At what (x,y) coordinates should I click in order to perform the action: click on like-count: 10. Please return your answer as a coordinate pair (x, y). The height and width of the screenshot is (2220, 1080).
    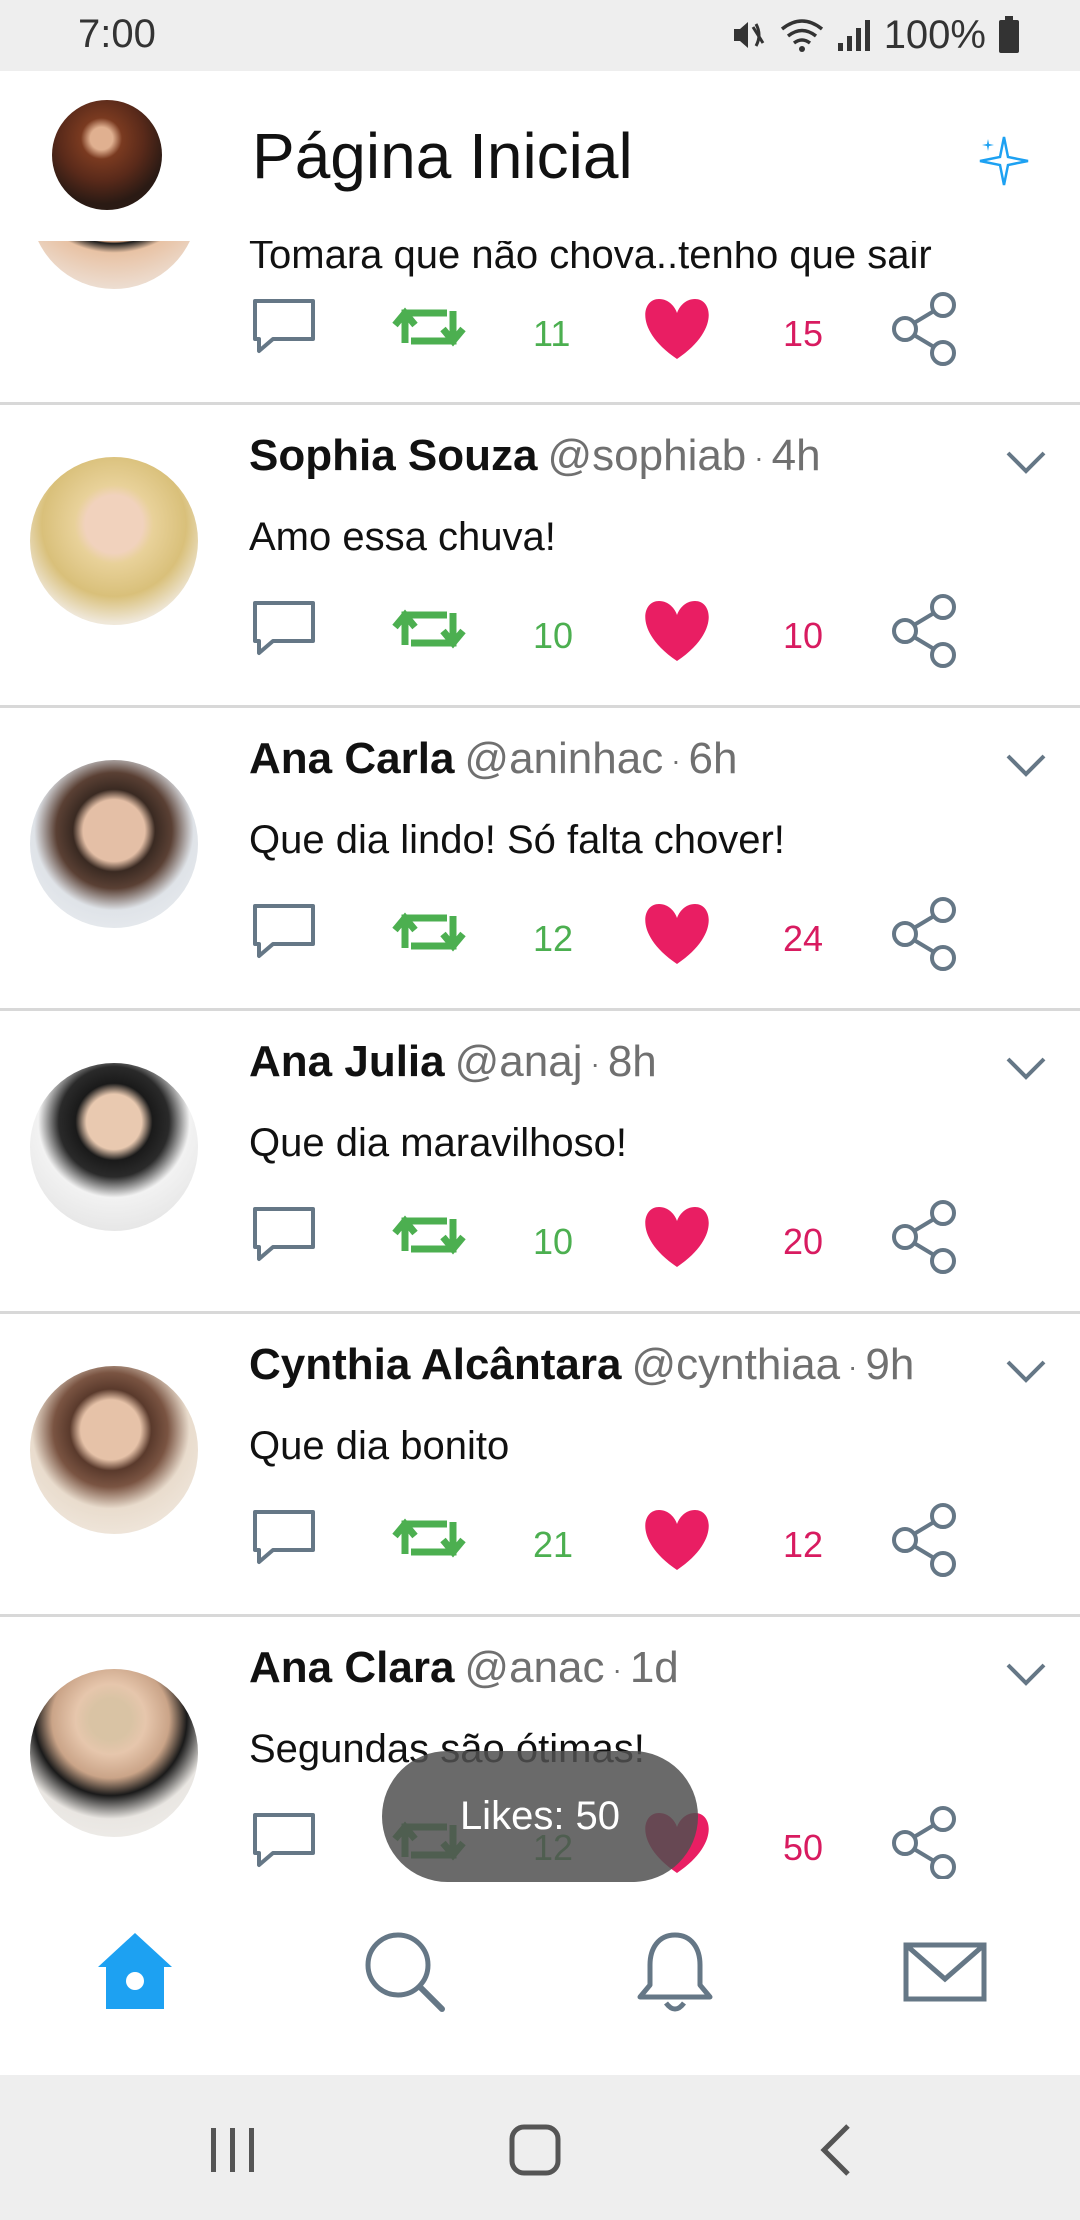
    Looking at the image, I should click on (803, 635).